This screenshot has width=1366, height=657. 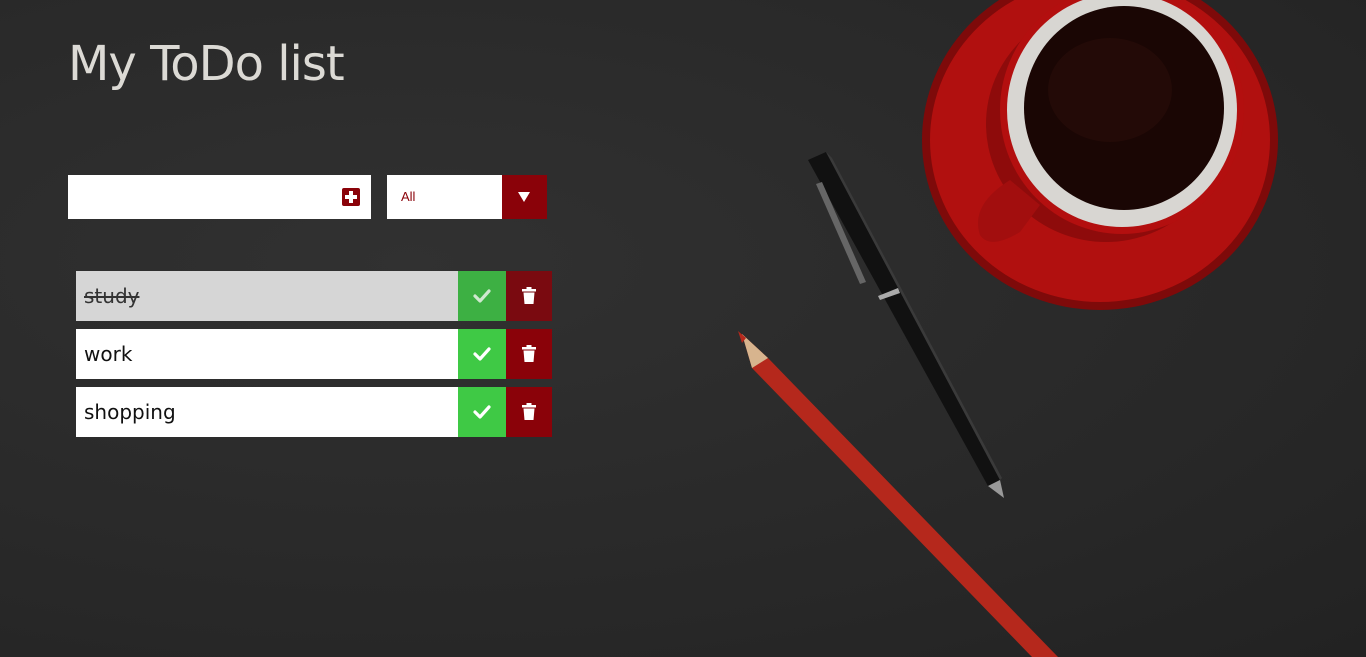 What do you see at coordinates (351, 197) in the screenshot?
I see `plus-square-icon` at bounding box center [351, 197].